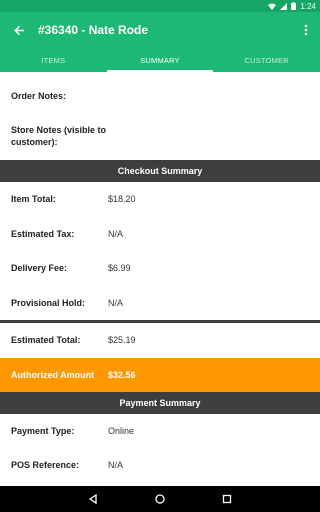  What do you see at coordinates (46, 340) in the screenshot?
I see `estimated-total-label: Estimated Total:` at bounding box center [46, 340].